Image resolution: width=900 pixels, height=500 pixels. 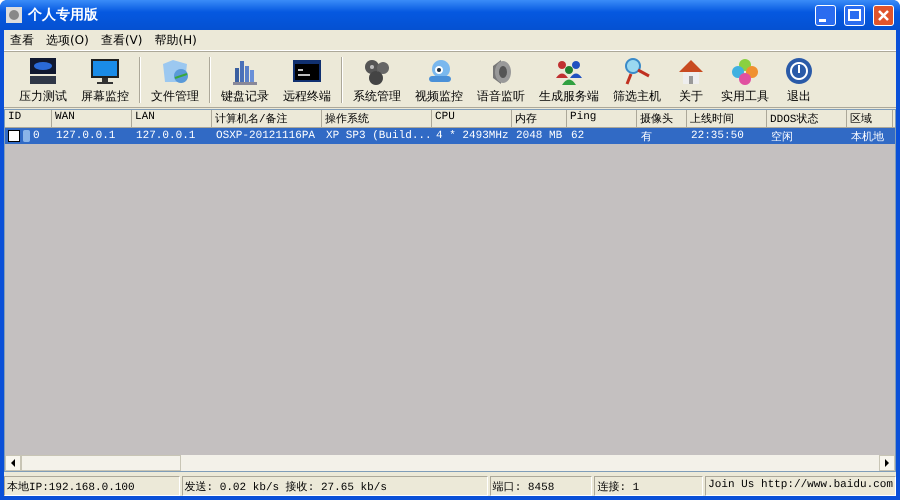 What do you see at coordinates (245, 80) in the screenshot?
I see `toolbar-button: 键盘记录` at bounding box center [245, 80].